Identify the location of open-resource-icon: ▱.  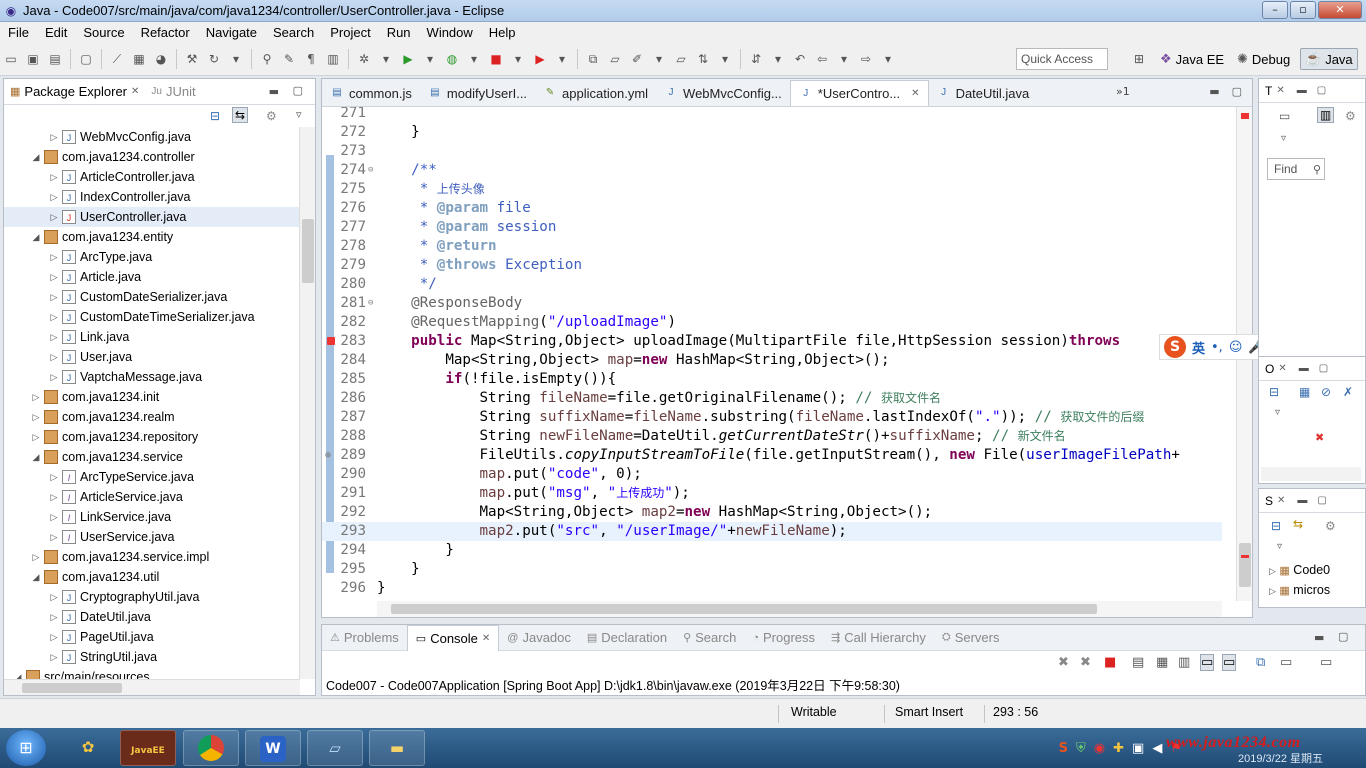
(681, 59).